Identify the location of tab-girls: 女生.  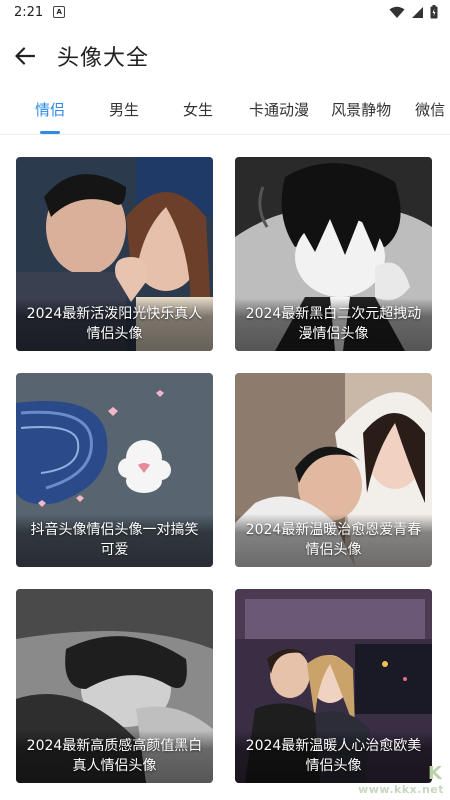
(198, 113).